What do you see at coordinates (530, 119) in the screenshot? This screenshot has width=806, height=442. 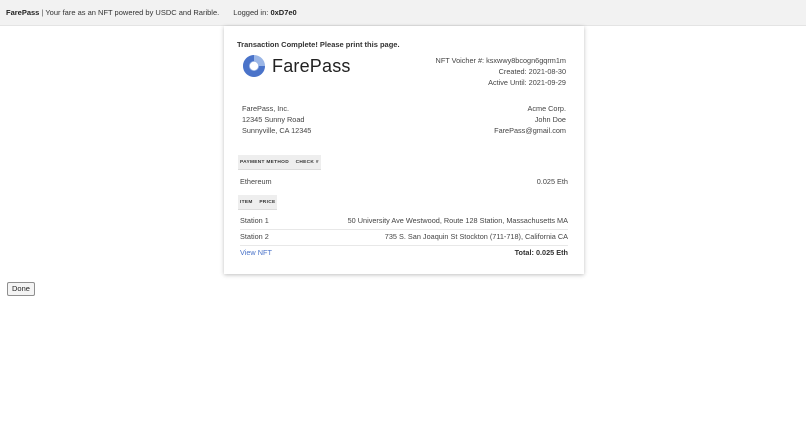 I see `recipient-address: Acme Corp. John Doe FarePass@gmail.com` at bounding box center [530, 119].